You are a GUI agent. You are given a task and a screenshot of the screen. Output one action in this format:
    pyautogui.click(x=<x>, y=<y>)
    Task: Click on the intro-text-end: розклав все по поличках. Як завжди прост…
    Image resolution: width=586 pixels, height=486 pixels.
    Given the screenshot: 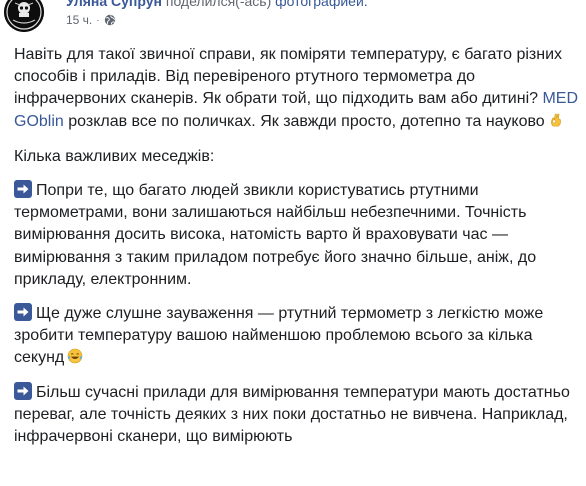 What is the action you would take?
    pyautogui.click(x=304, y=121)
    